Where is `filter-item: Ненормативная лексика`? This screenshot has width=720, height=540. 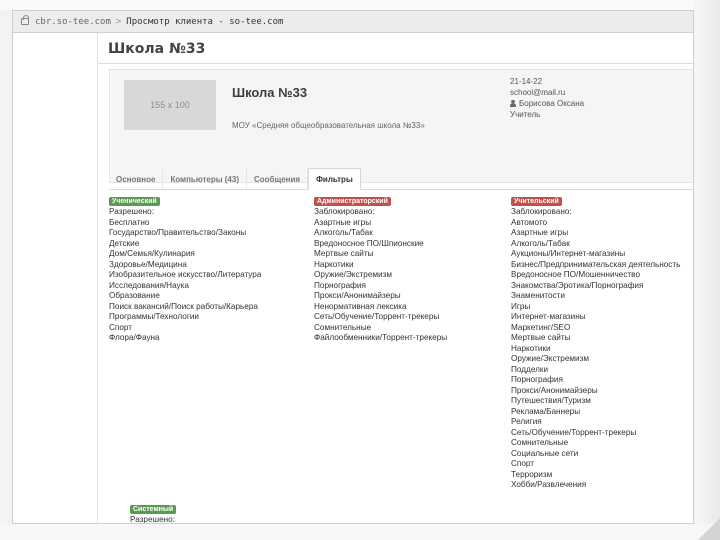
filter-item: Ненормативная лексика is located at coordinates (360, 306).